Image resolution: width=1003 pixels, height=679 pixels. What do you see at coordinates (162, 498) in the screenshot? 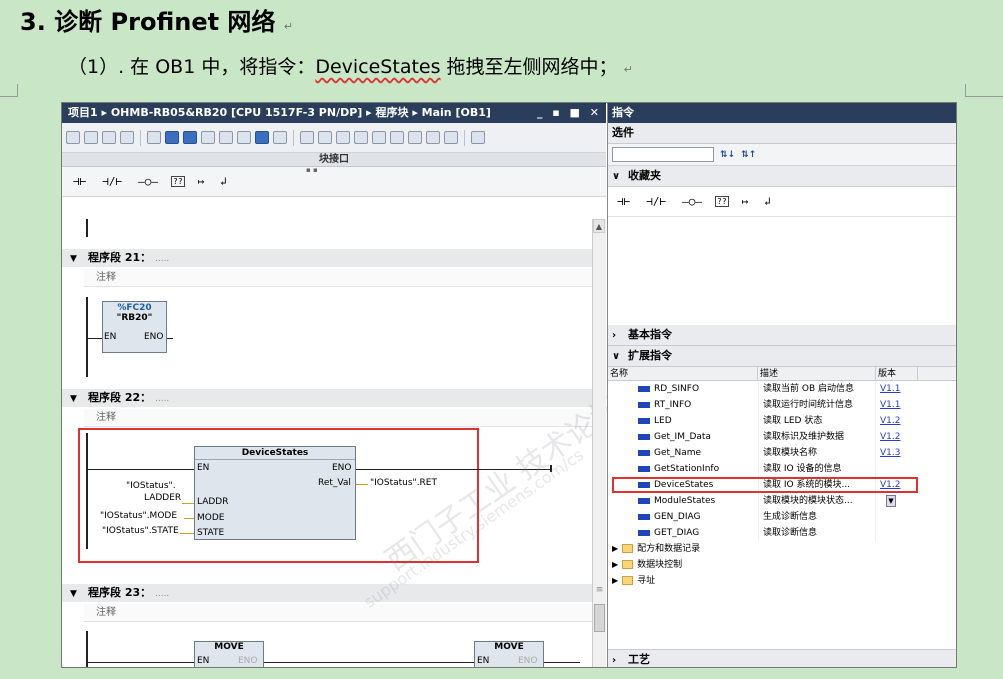
I see `laddr-tag-line2: LADDER` at bounding box center [162, 498].